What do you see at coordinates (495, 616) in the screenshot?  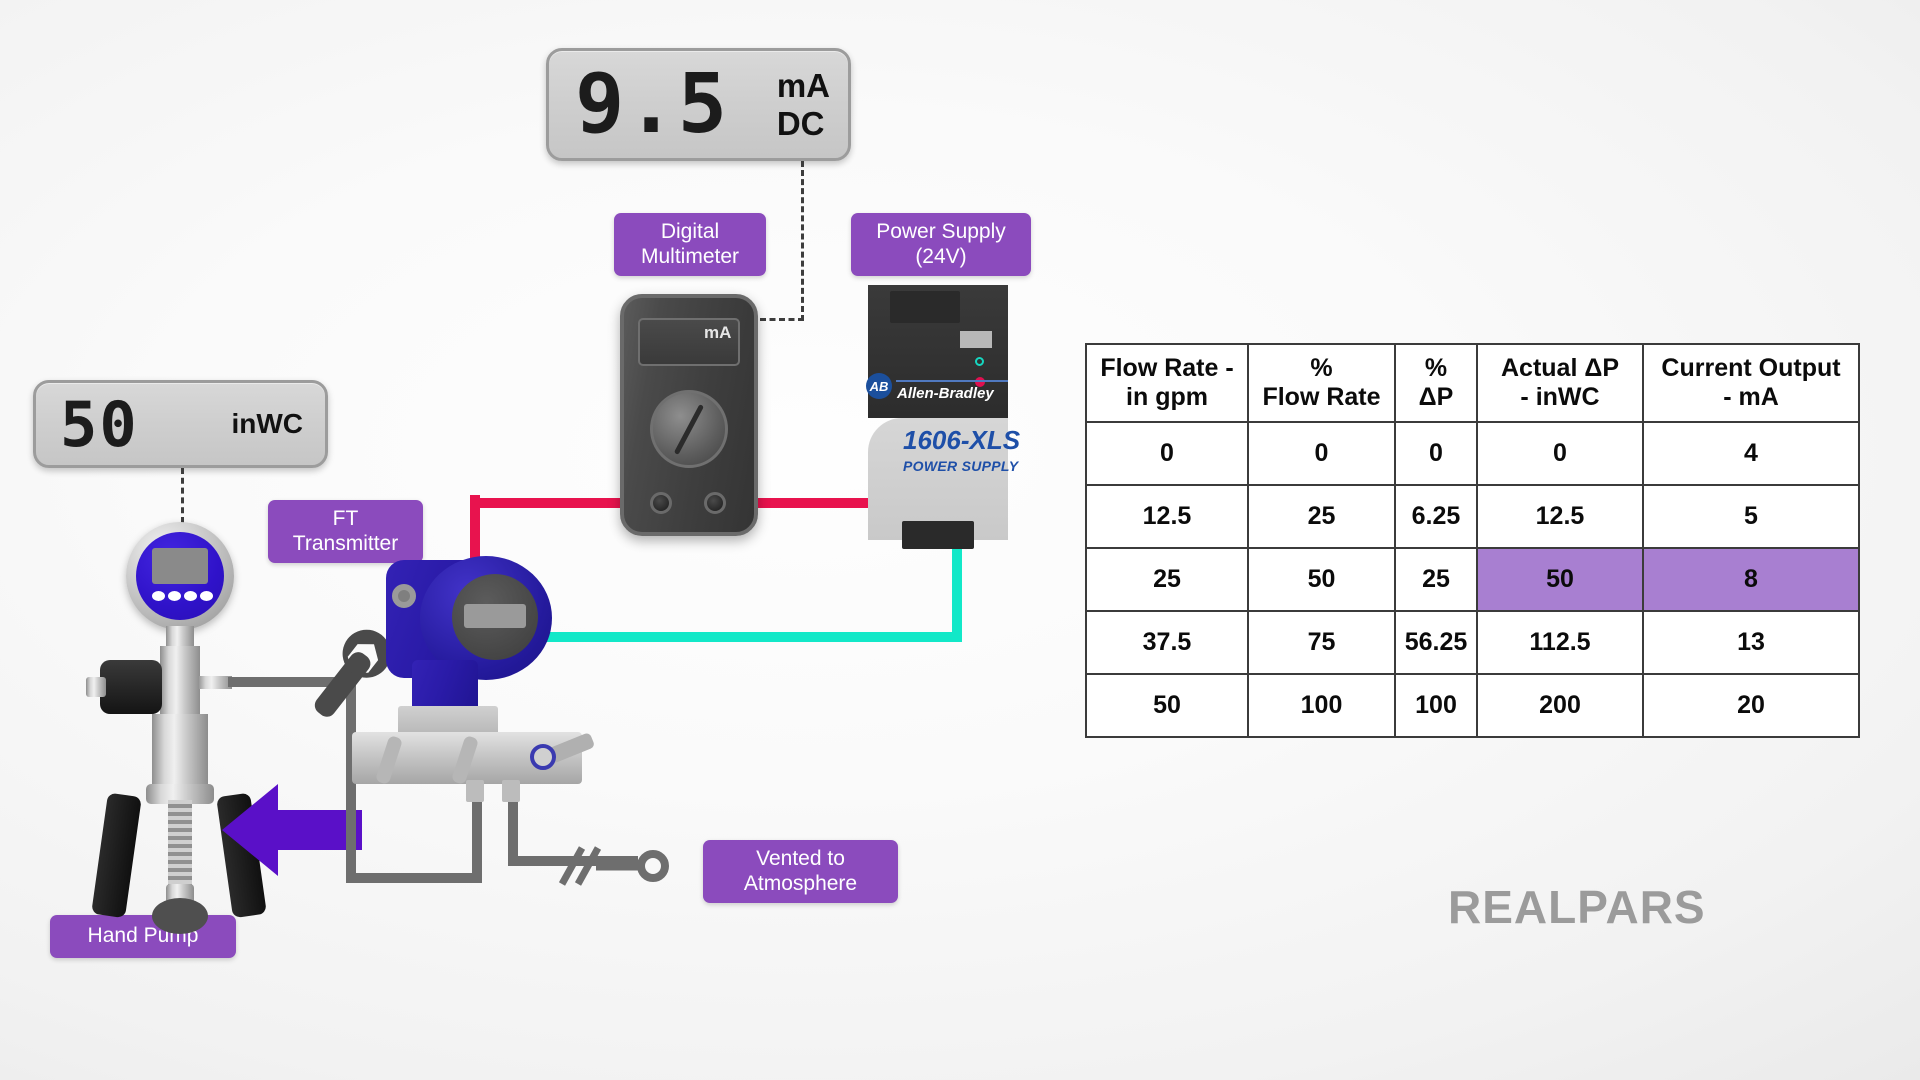 I see `ft-transmitter-display-glass` at bounding box center [495, 616].